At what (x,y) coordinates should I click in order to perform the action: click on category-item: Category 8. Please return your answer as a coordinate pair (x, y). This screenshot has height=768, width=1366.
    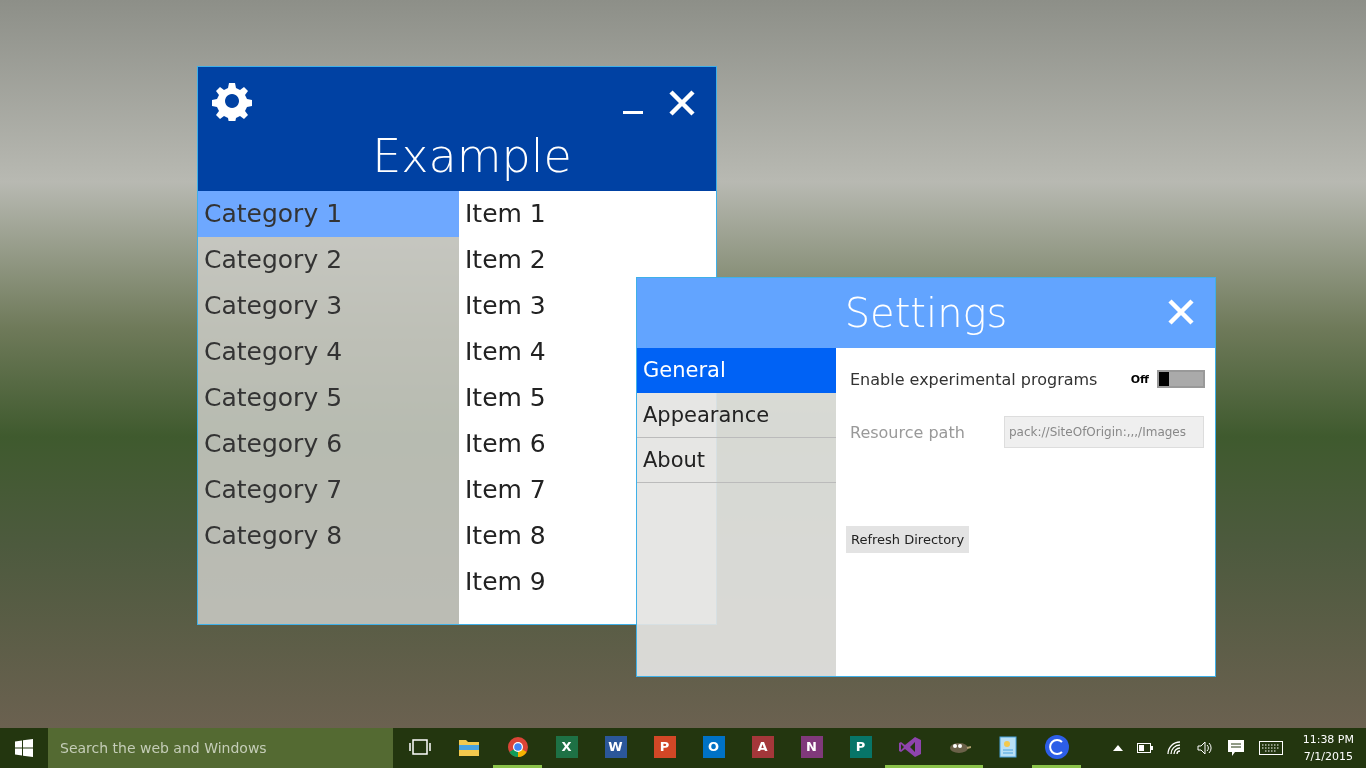
    Looking at the image, I should click on (328, 536).